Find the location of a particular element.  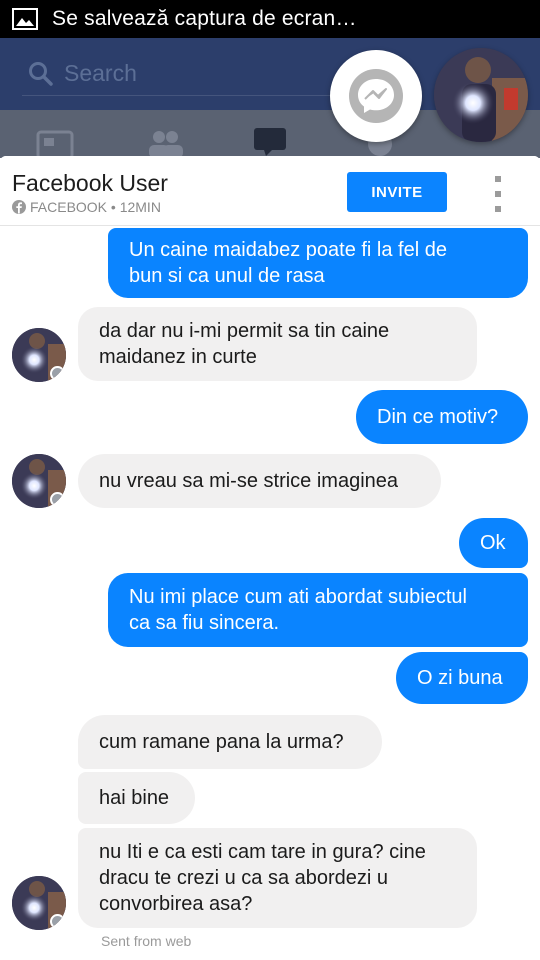

message-bubble-outgoing: O zi buna is located at coordinates (462, 678).